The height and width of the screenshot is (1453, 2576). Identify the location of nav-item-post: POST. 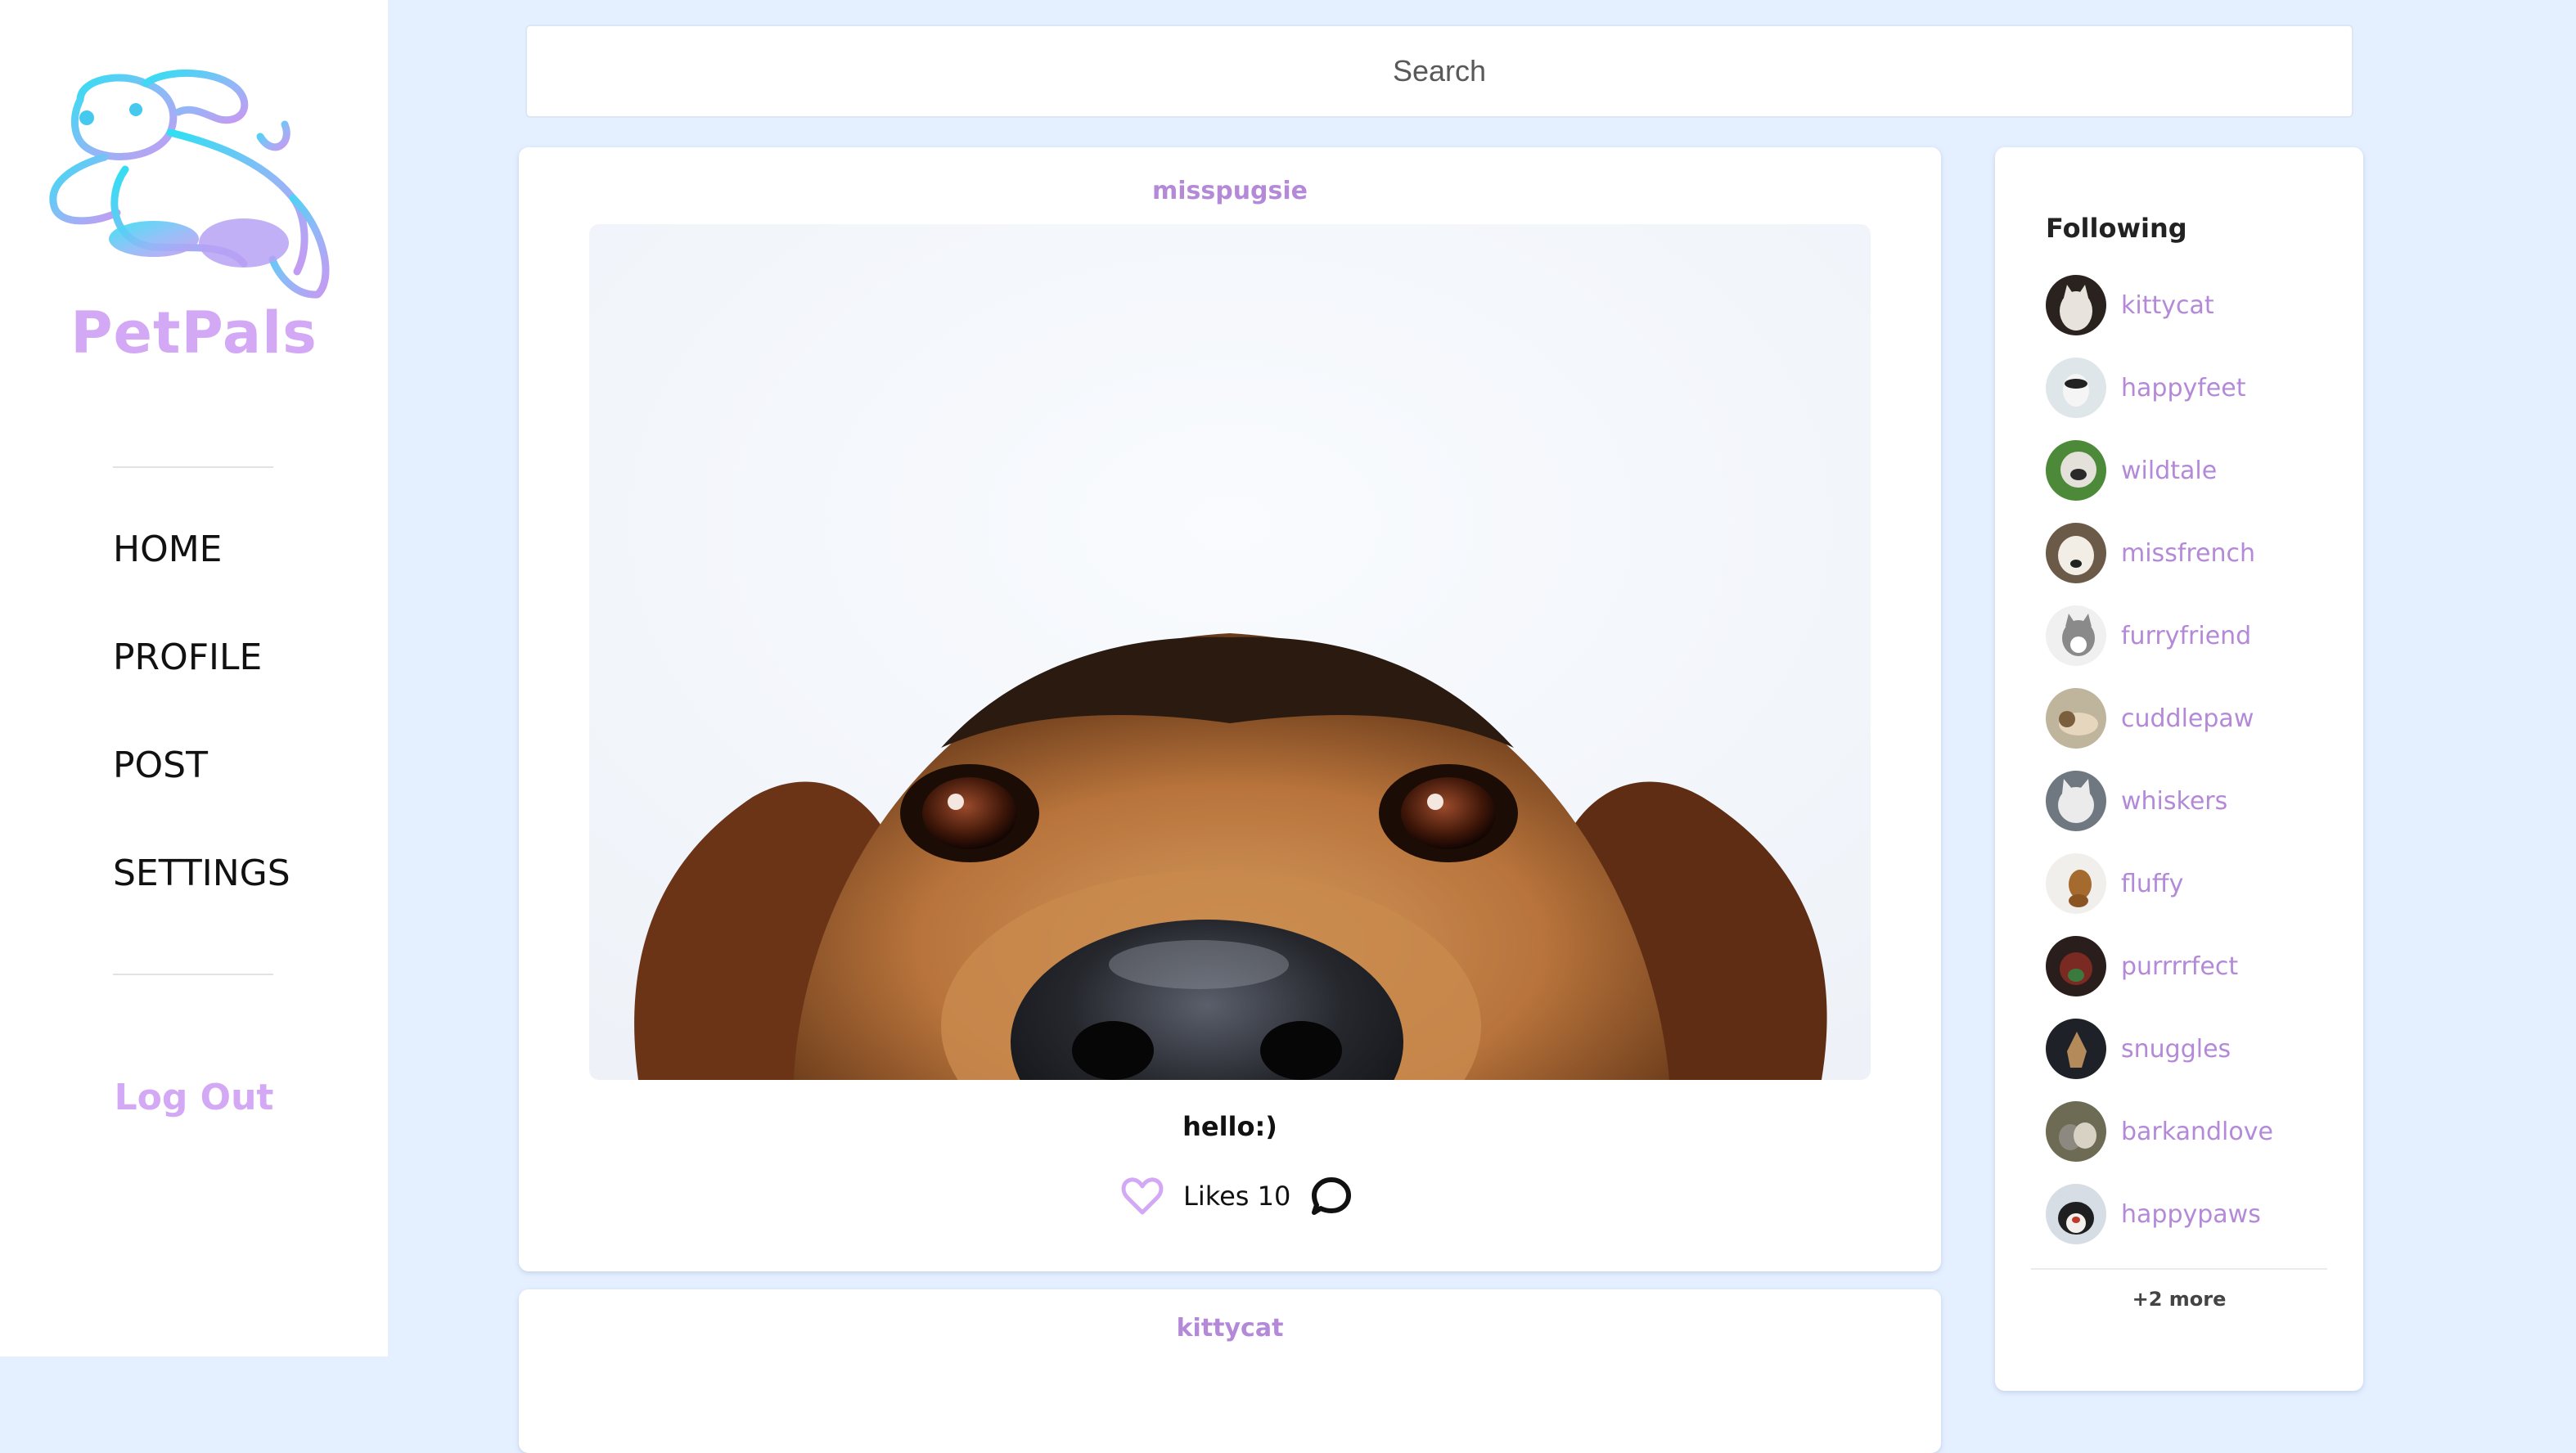
(160, 765).